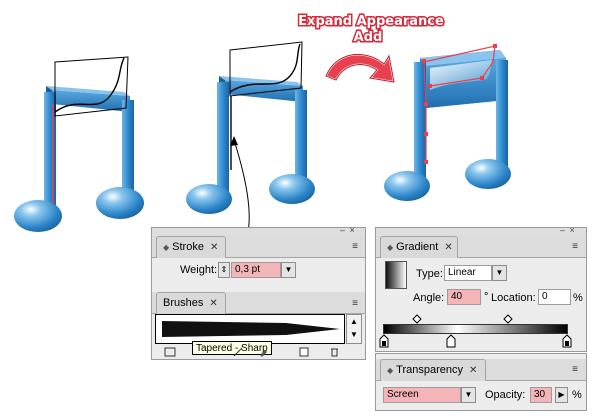 The height and width of the screenshot is (420, 600). I want to click on tapered-brush-stroke, so click(250, 329).